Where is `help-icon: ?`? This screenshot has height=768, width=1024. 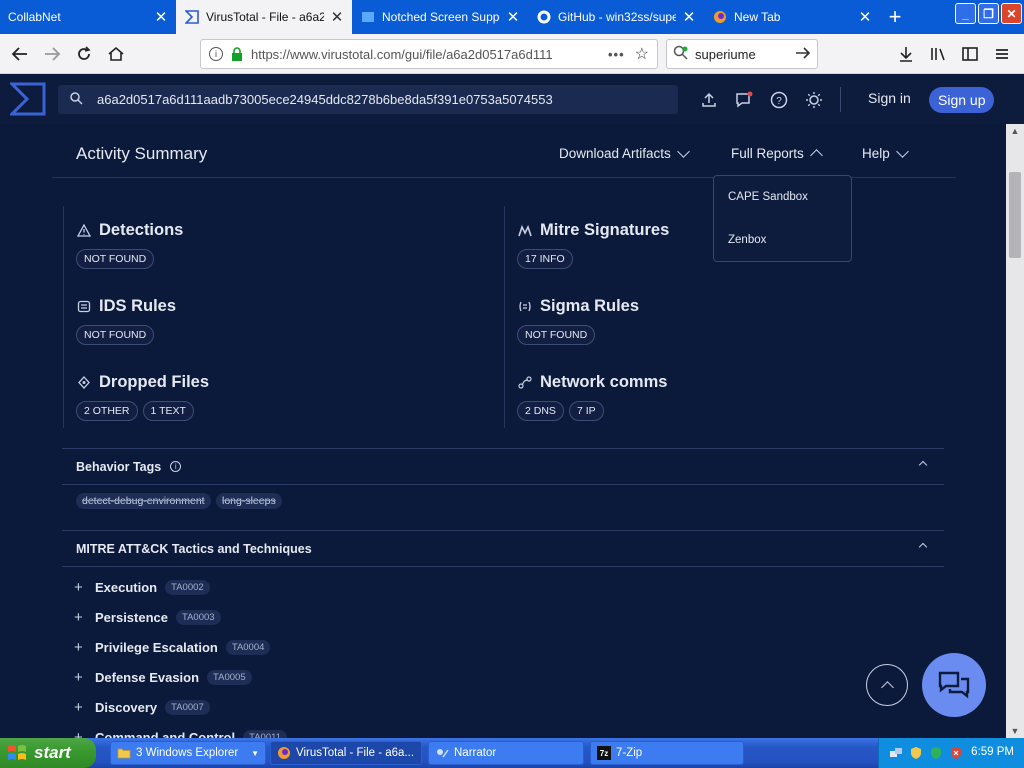
help-icon: ? is located at coordinates (778, 99).